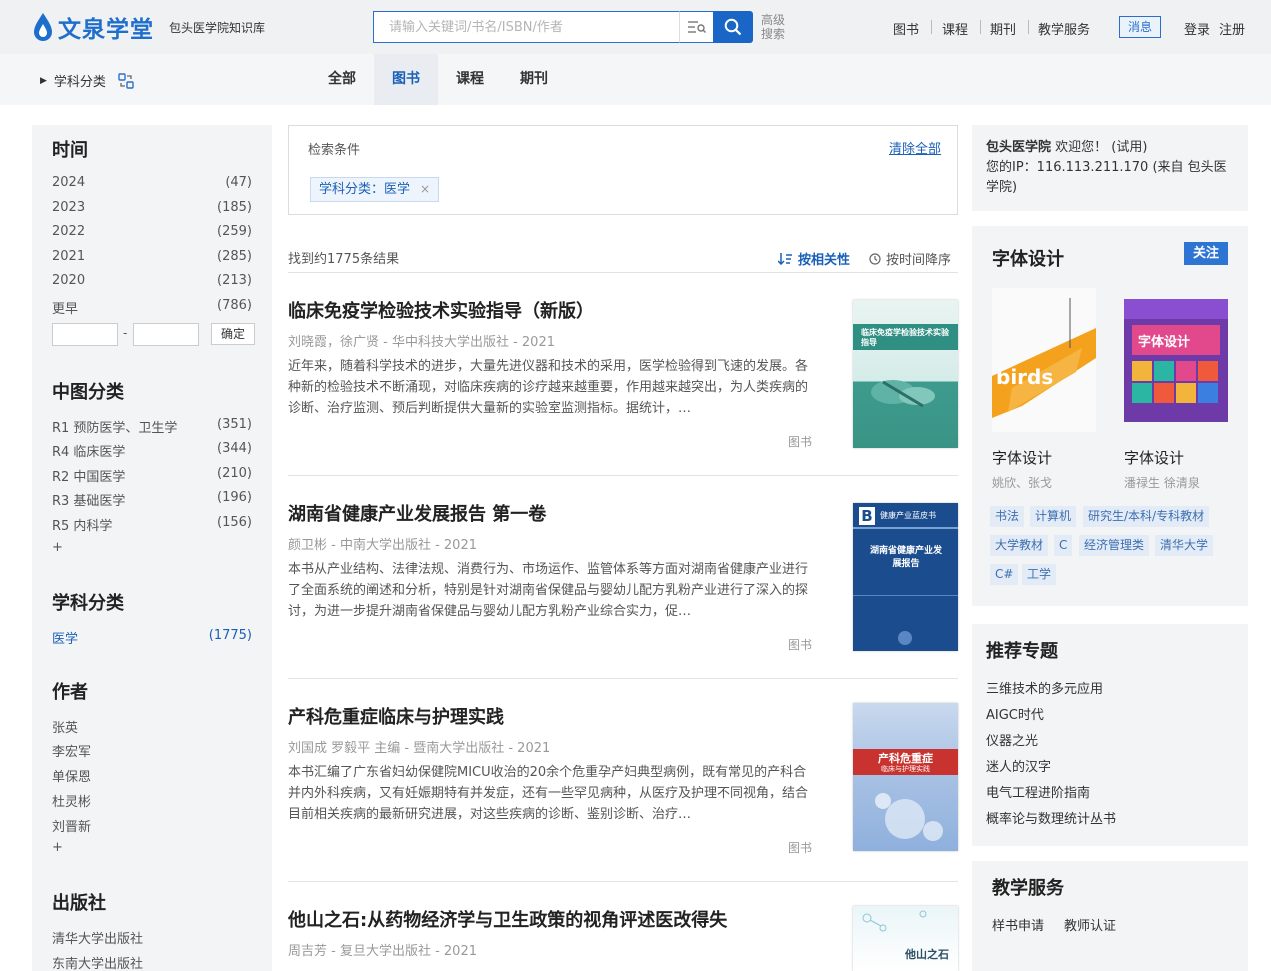 This screenshot has height=971, width=1271. What do you see at coordinates (152, 475) in the screenshot?
I see `facet-item-clc: R2 中国医学 (210)` at bounding box center [152, 475].